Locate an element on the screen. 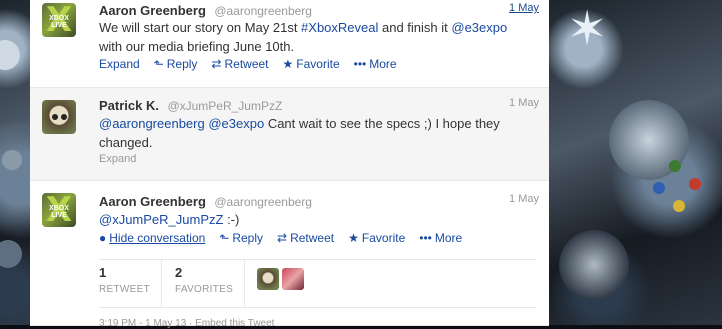 This screenshot has height=329, width=722. mention-link: @aarongreenberg is located at coordinates (152, 123).